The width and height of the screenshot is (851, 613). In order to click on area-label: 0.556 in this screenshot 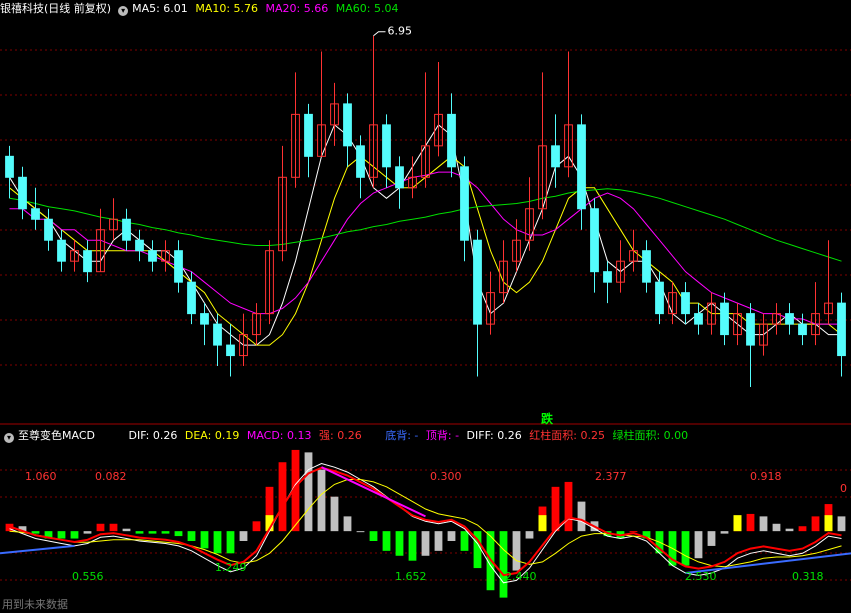, I will do `click(88, 576)`.